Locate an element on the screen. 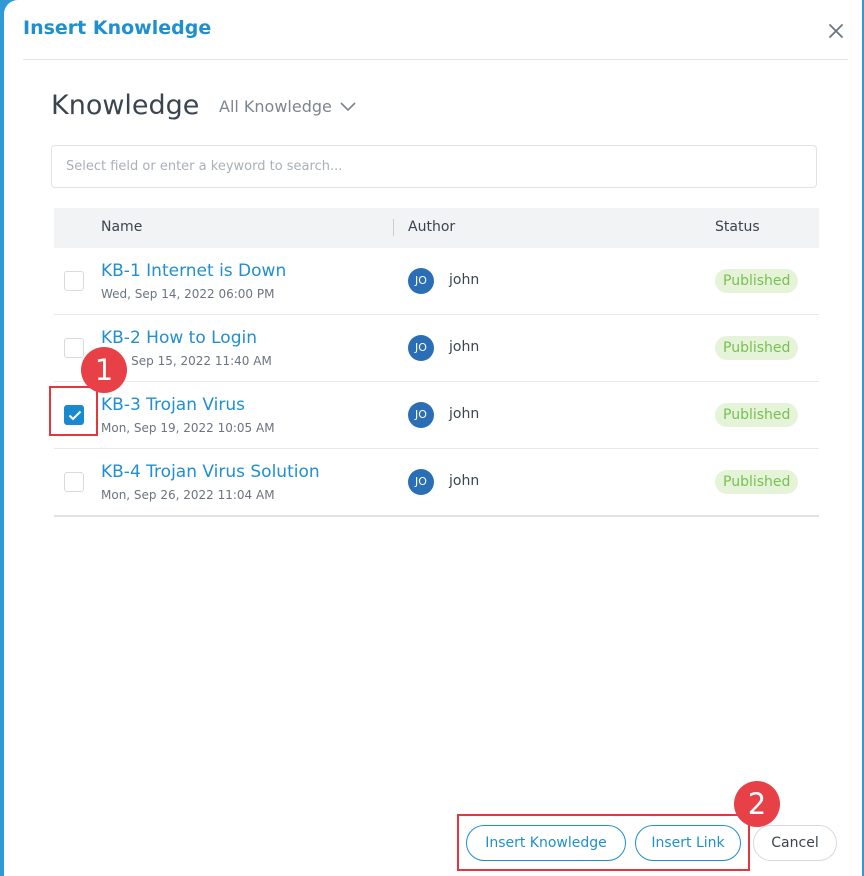 The image size is (864, 876). column-header-author: Author is located at coordinates (431, 227).